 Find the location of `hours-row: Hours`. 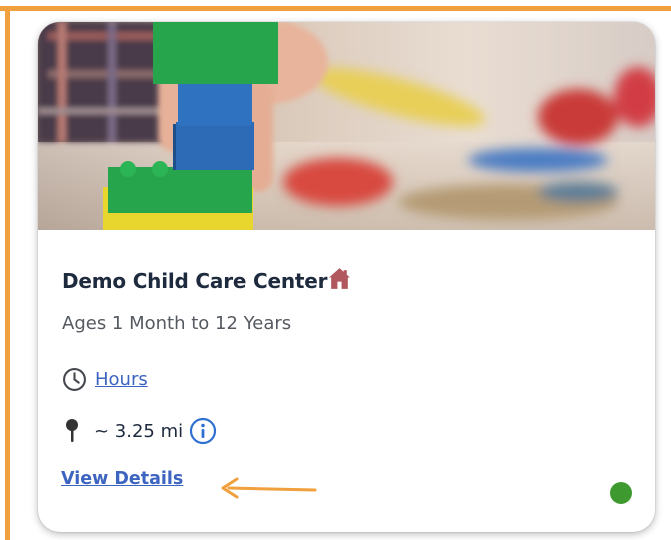

hours-row: Hours is located at coordinates (105, 379).